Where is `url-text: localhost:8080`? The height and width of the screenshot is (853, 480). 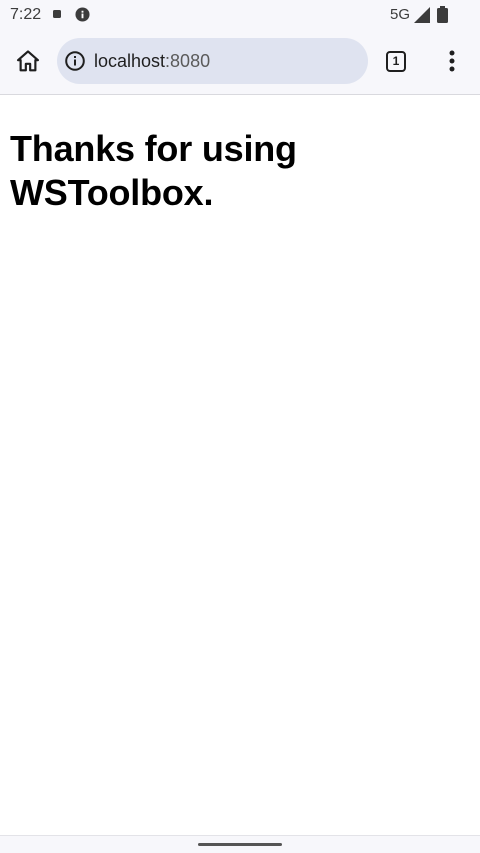 url-text: localhost:8080 is located at coordinates (152, 61).